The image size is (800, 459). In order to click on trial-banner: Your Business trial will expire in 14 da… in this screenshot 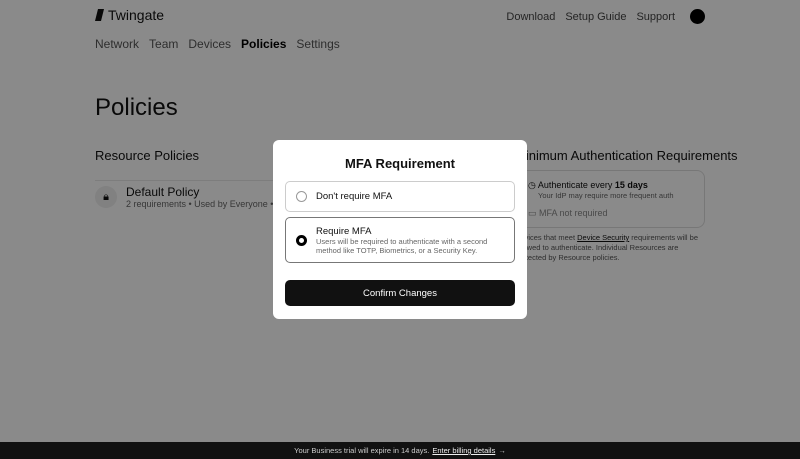, I will do `click(400, 450)`.